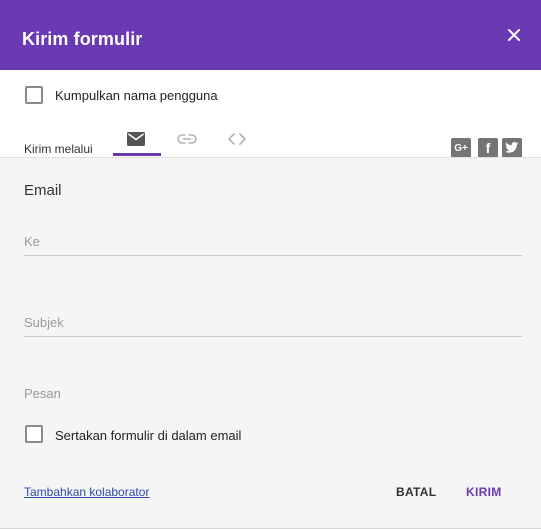 The height and width of the screenshot is (529, 541). I want to click on message-field: Pesan, so click(42, 393).